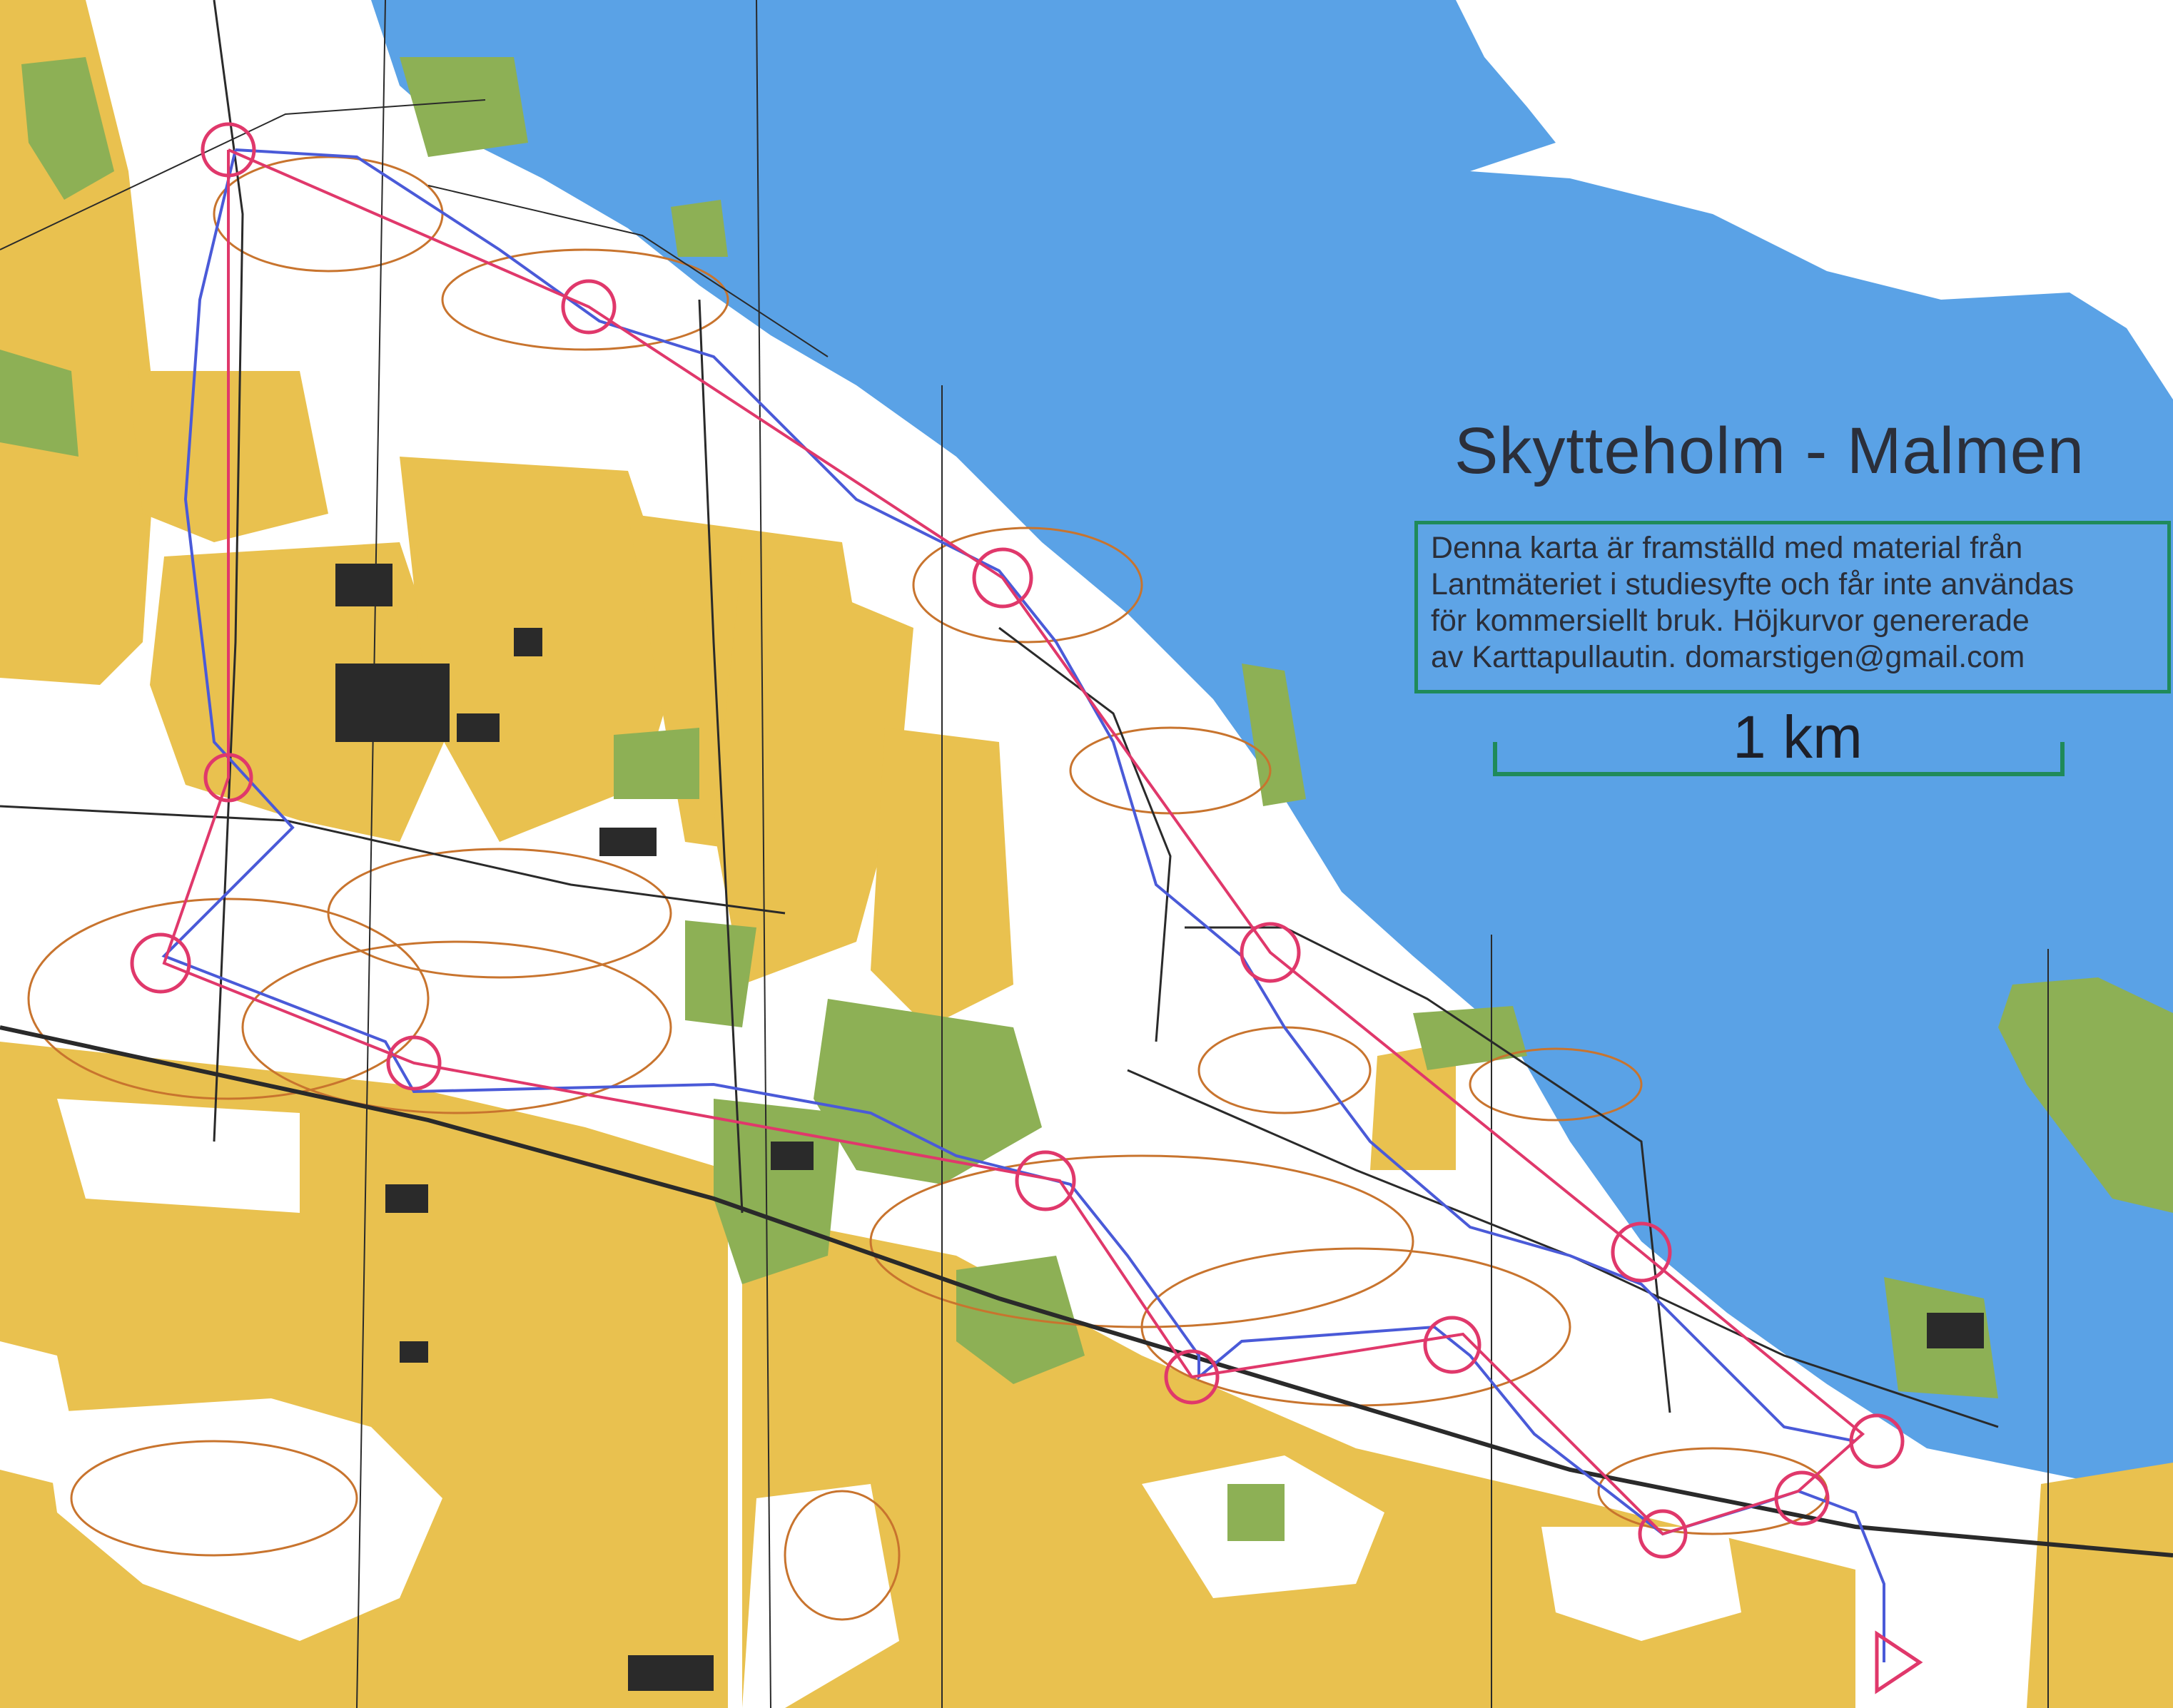 The height and width of the screenshot is (1708, 2173). Describe the element at coordinates (1769, 451) in the screenshot. I see `map-title: Skytteholm - Malmen` at that location.